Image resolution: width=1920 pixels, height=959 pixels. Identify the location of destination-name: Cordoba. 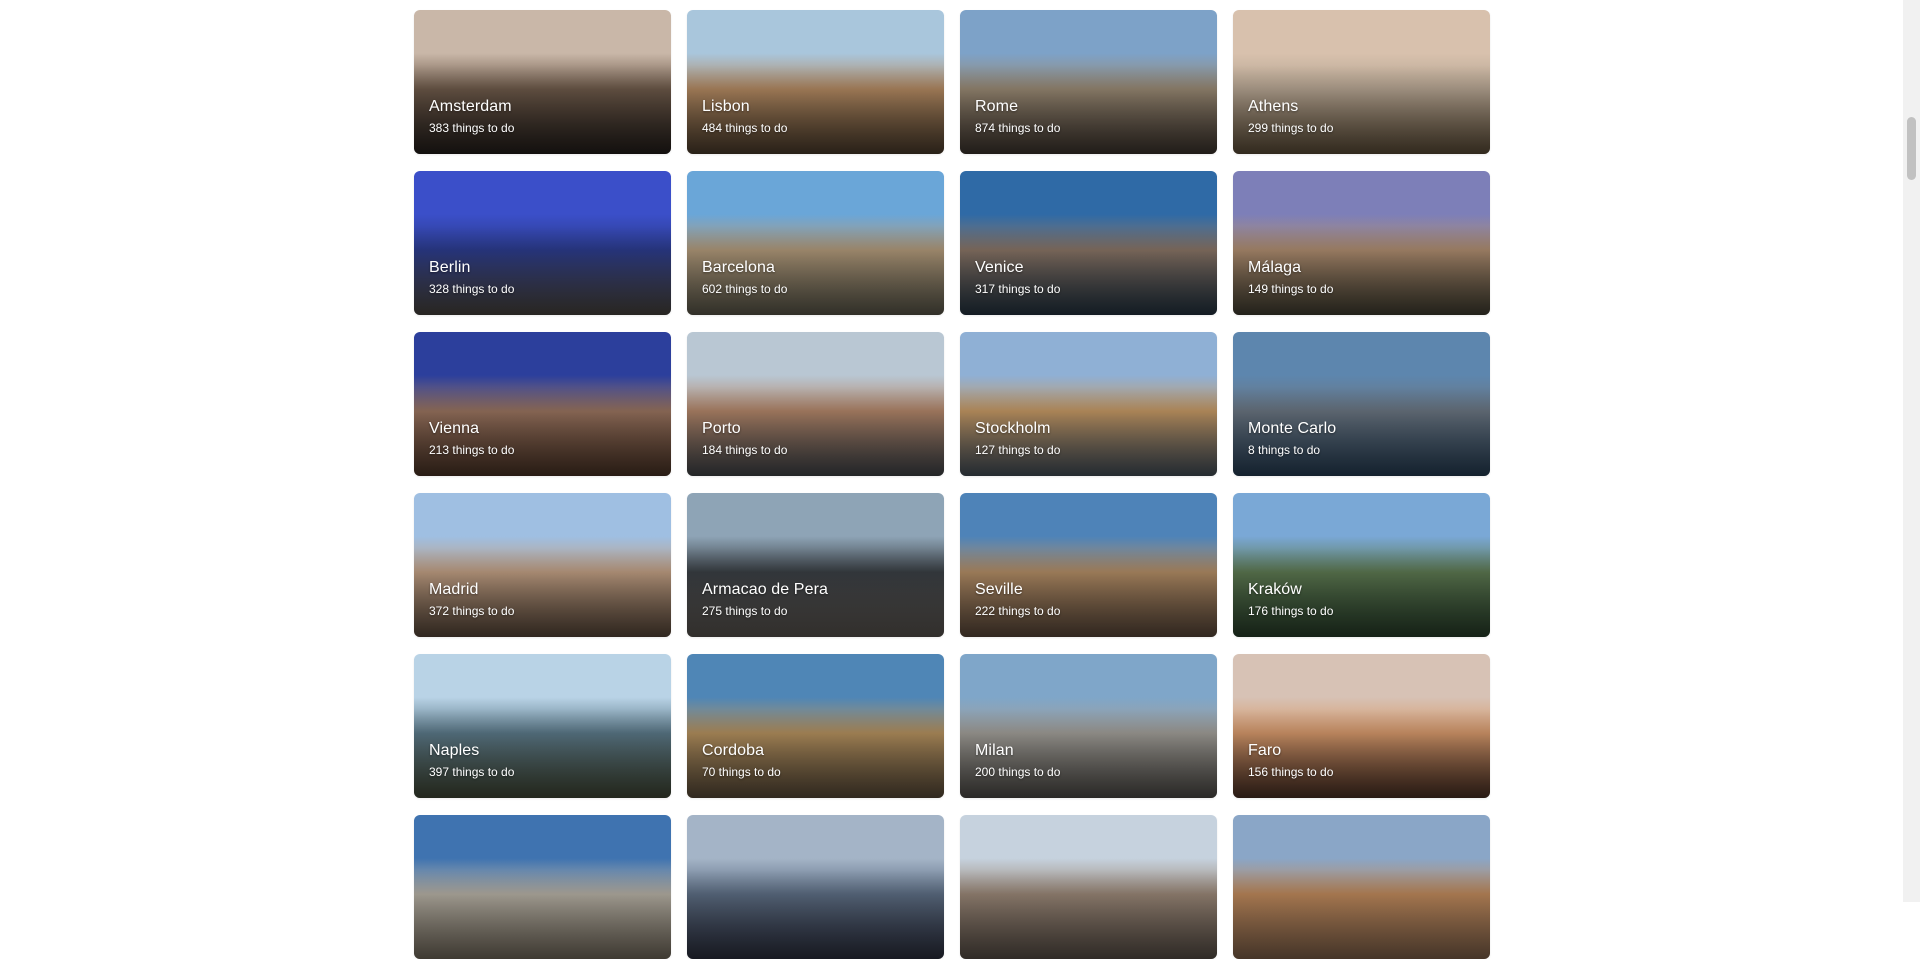
(733, 750).